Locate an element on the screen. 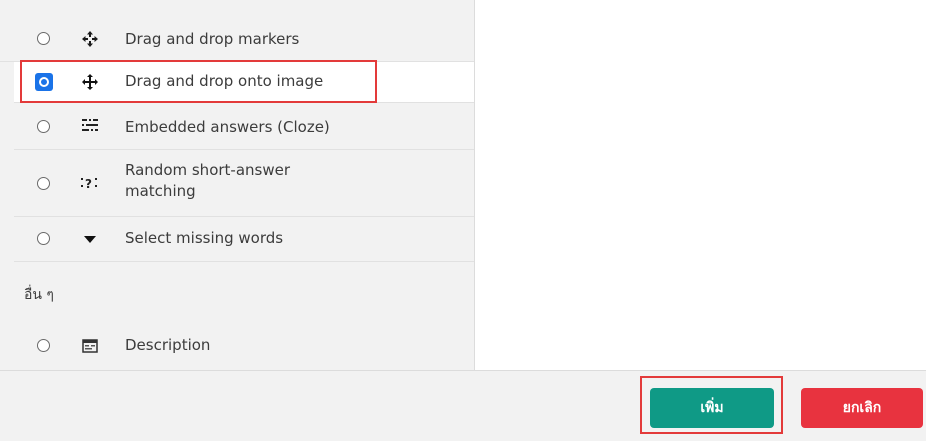 This screenshot has width=926, height=441. random-matching-icon: ? is located at coordinates (90, 183).